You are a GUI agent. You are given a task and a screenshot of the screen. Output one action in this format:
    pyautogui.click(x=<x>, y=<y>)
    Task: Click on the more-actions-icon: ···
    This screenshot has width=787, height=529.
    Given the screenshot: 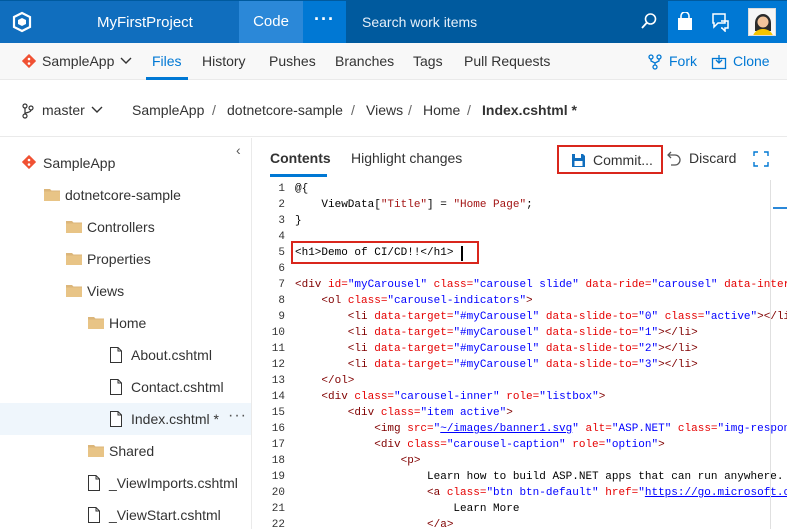 What is the action you would take?
    pyautogui.click(x=237, y=416)
    